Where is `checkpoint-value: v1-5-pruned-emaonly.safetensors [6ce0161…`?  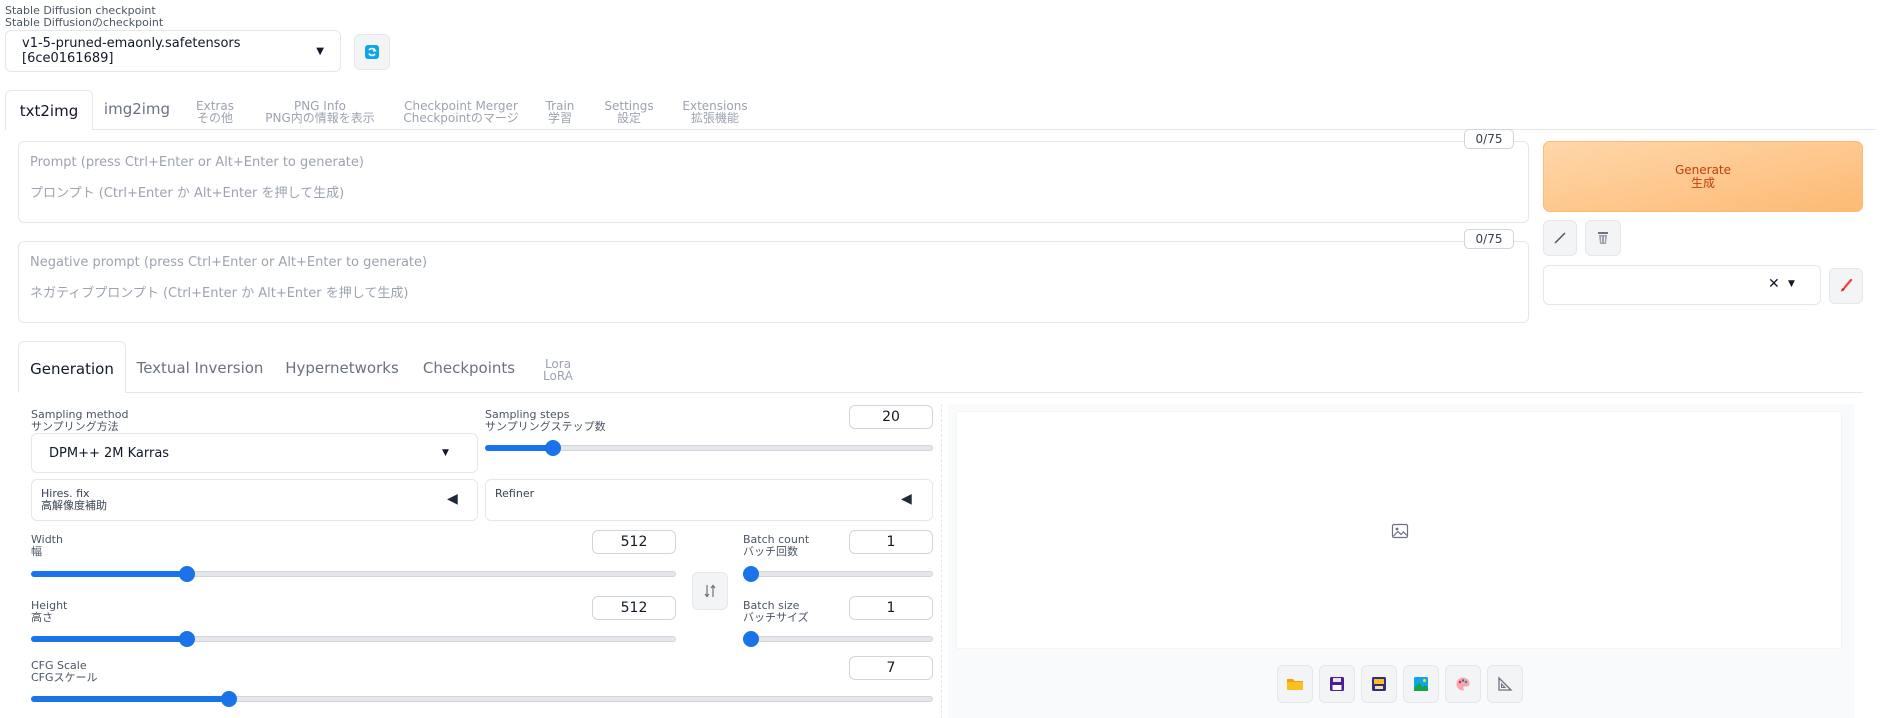 checkpoint-value: v1-5-pruned-emaonly.safetensors [6ce0161… is located at coordinates (131, 51).